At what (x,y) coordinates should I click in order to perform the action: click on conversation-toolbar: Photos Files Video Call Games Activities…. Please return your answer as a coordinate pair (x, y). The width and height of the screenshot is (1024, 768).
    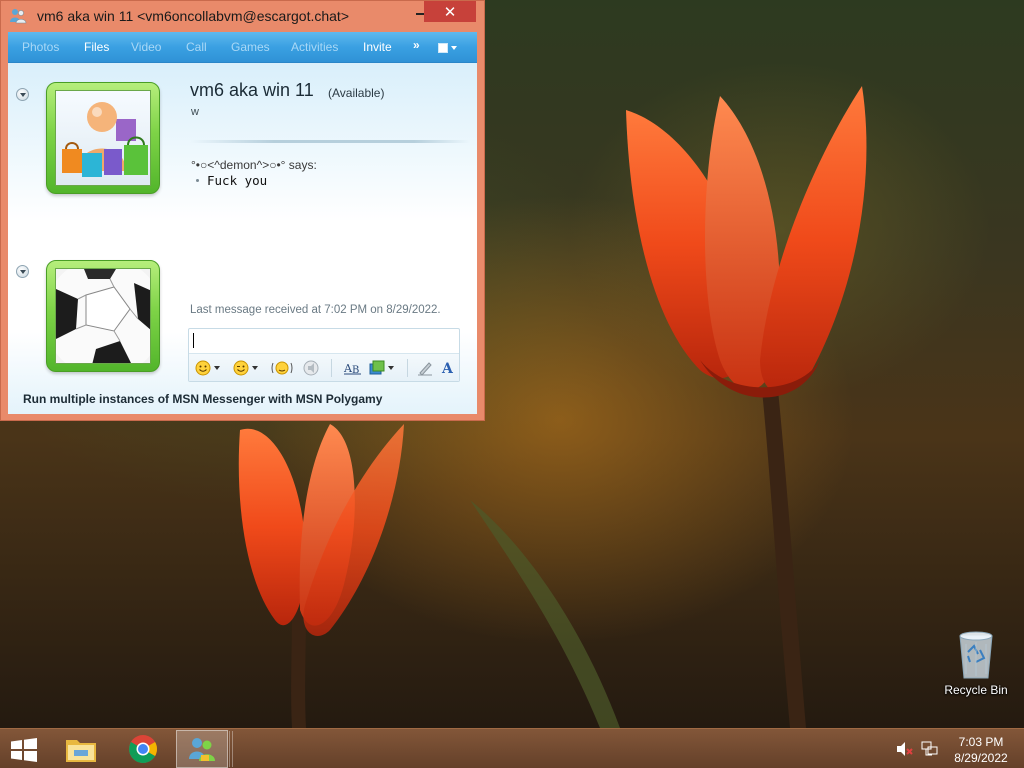
    Looking at the image, I should click on (242, 47).